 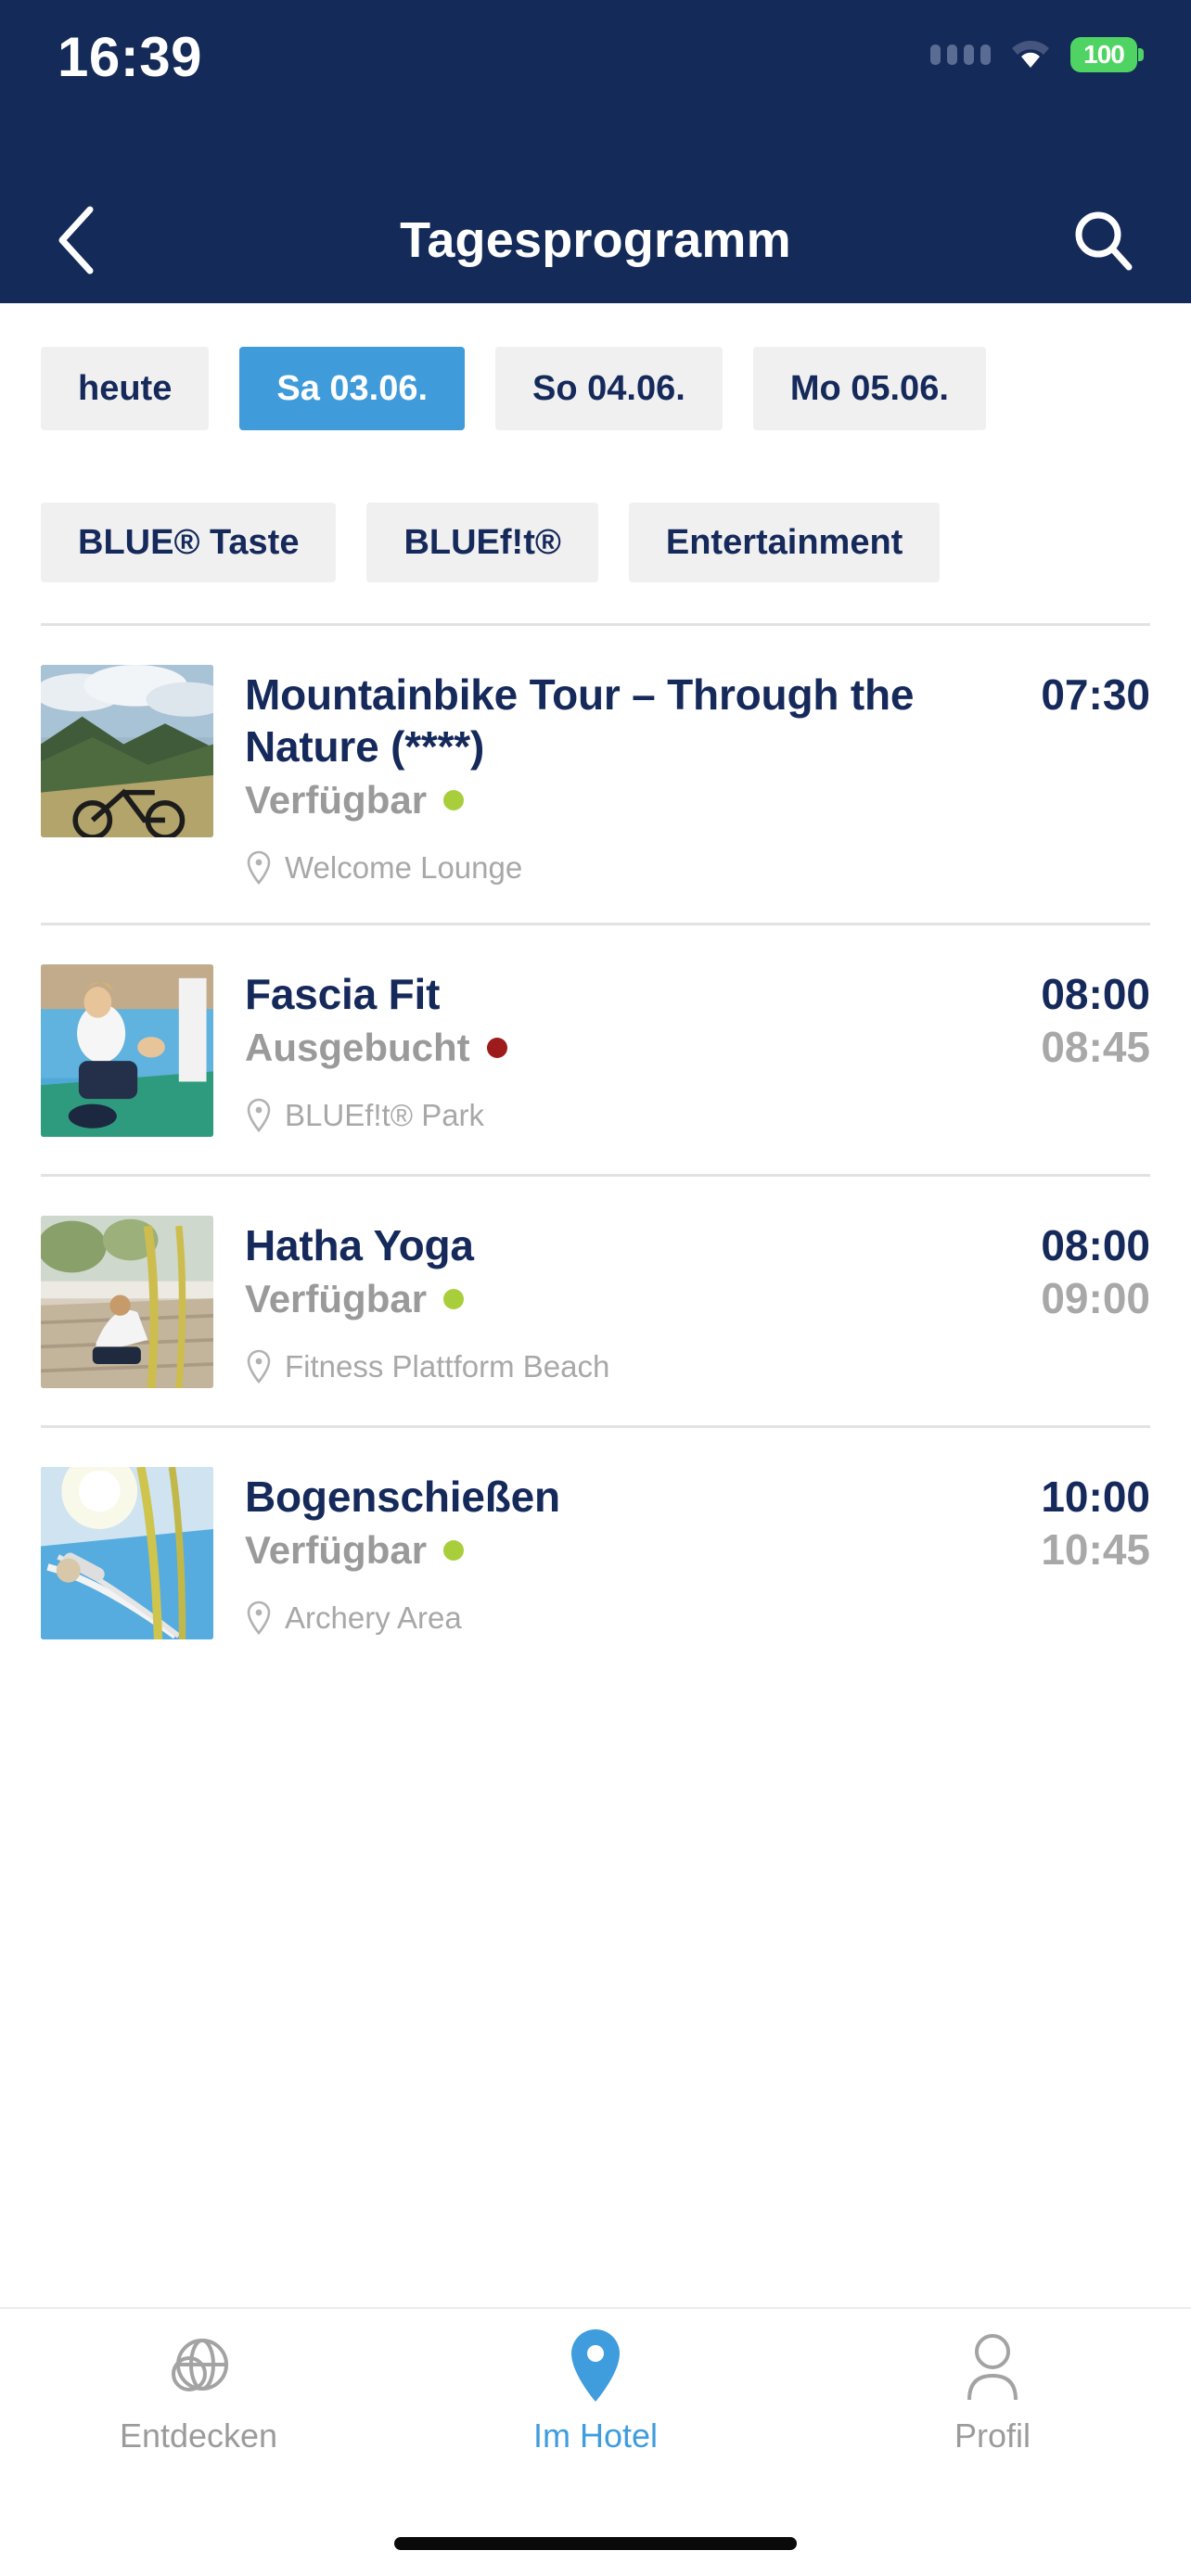 I want to click on chevron-left-icon, so click(x=76, y=240).